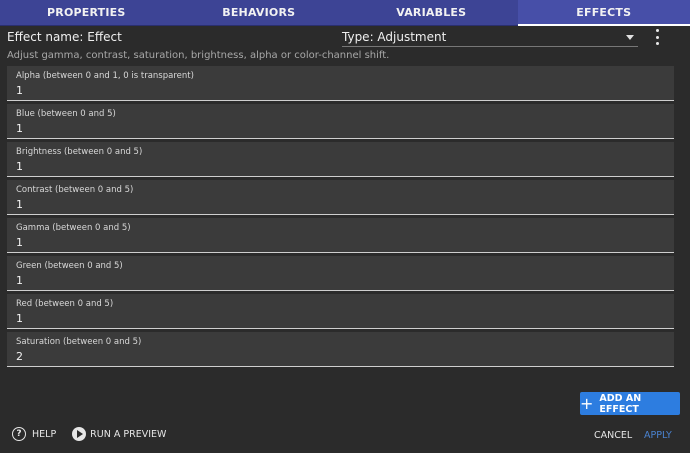 This screenshot has height=453, width=690. Describe the element at coordinates (431, 12) in the screenshot. I see `tab-variables: VARIABLES` at that location.